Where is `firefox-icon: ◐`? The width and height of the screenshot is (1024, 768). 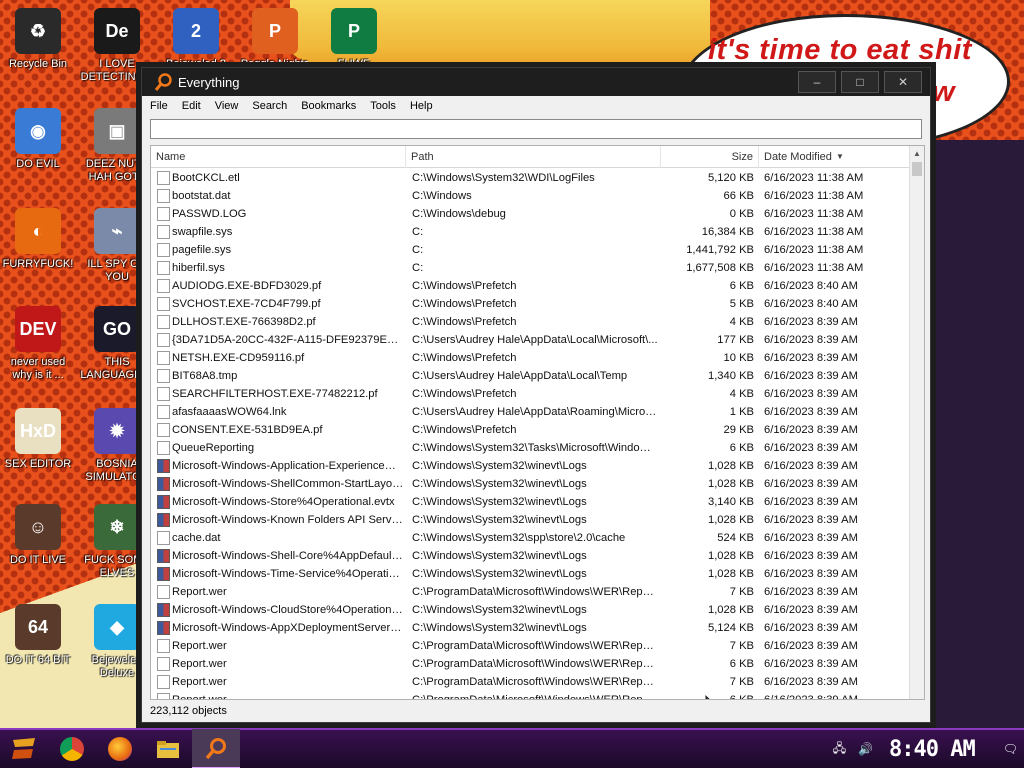
firefox-icon: ◐ is located at coordinates (38, 231).